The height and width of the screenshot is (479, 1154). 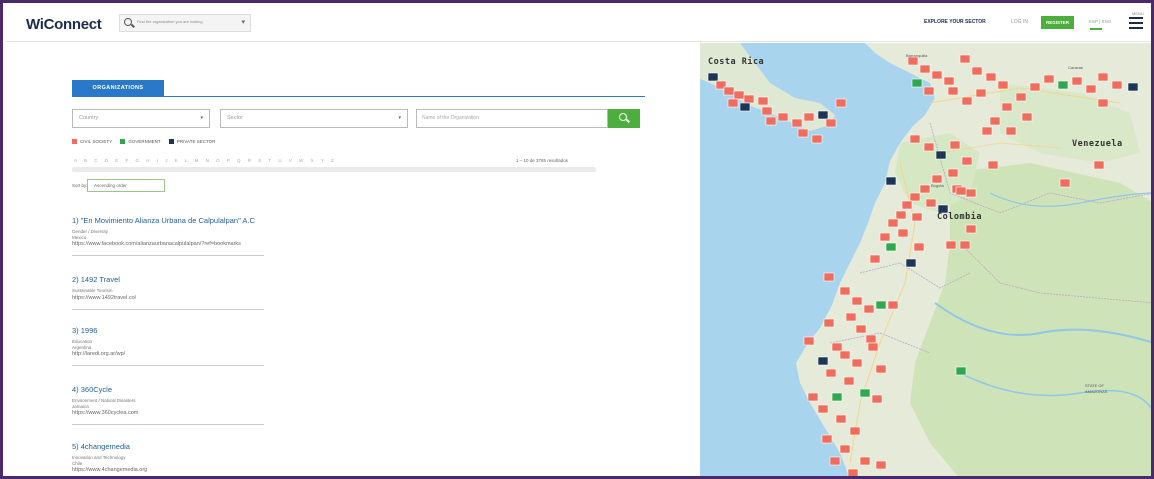 I want to click on hamburger-menu-icon, so click(x=1136, y=24).